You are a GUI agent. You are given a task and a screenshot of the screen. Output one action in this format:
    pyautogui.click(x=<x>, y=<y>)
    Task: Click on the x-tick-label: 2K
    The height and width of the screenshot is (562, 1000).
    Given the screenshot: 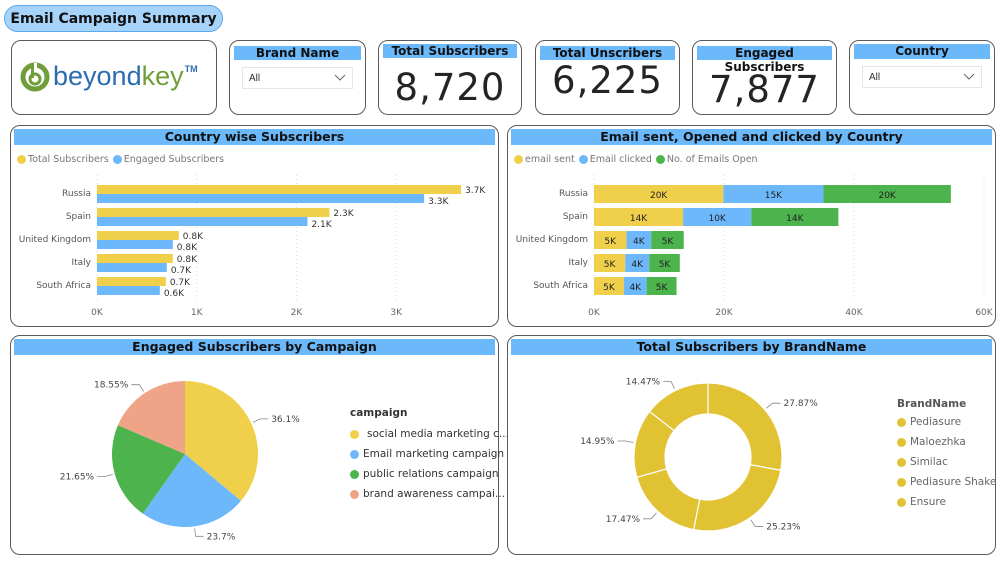 What is the action you would take?
    pyautogui.click(x=297, y=313)
    